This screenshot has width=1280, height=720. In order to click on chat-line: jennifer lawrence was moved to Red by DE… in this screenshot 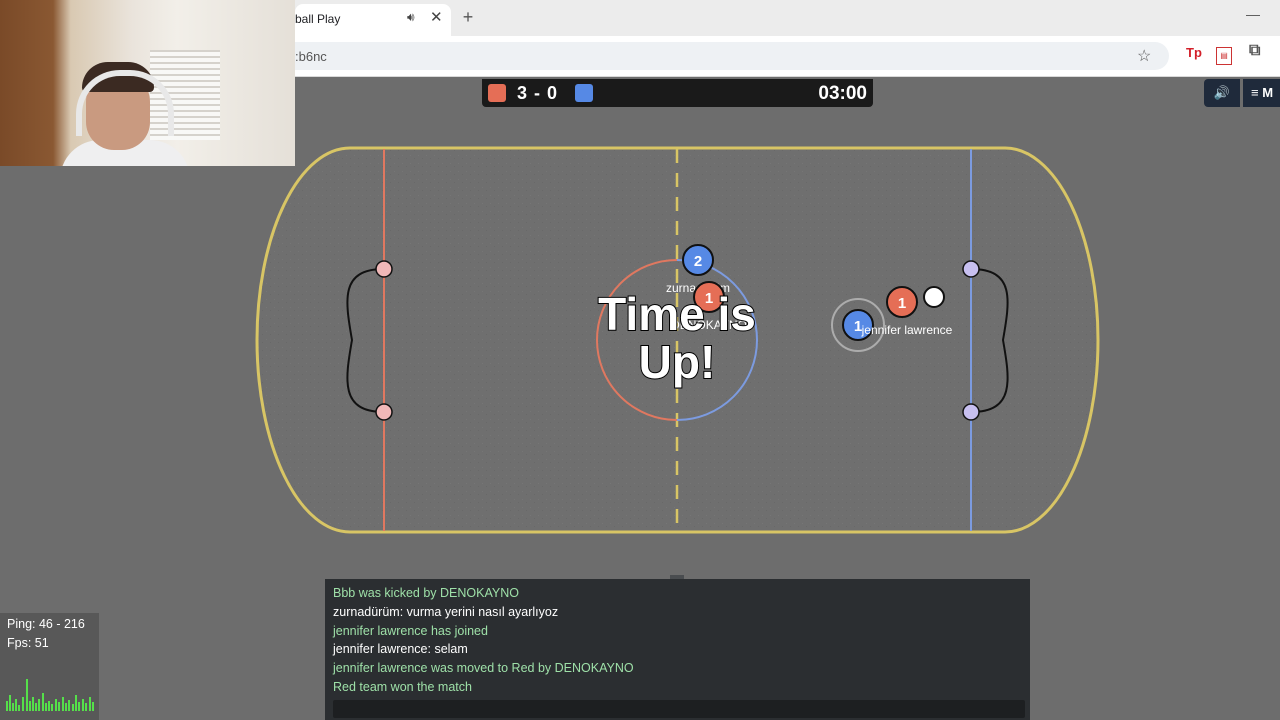, I will do `click(483, 668)`.